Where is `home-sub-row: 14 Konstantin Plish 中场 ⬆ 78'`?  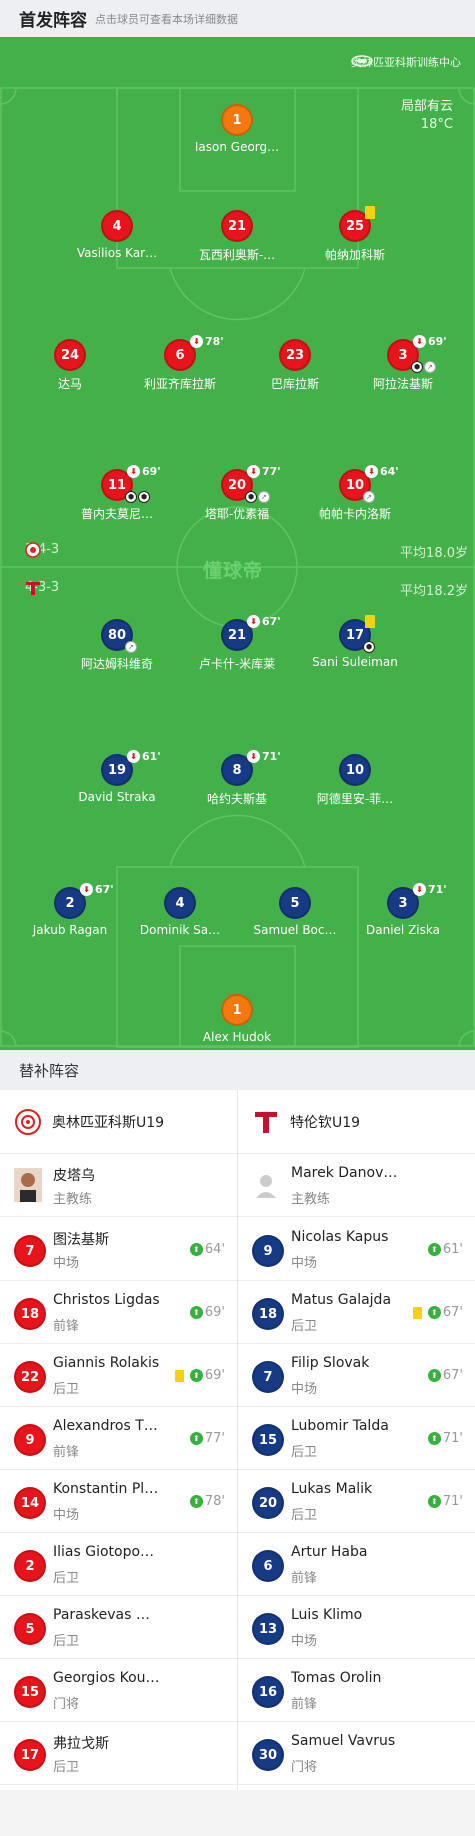 home-sub-row: 14 Konstantin Plish 中场 ⬆ 78' is located at coordinates (118, 1501).